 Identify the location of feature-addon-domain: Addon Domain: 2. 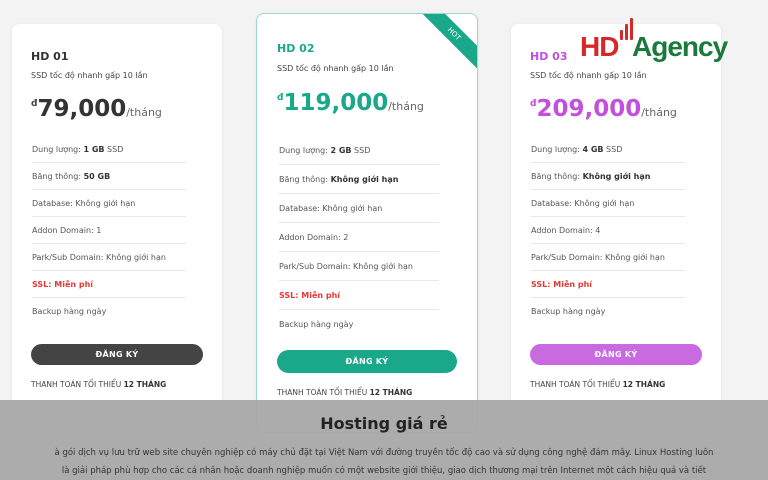
(359, 237).